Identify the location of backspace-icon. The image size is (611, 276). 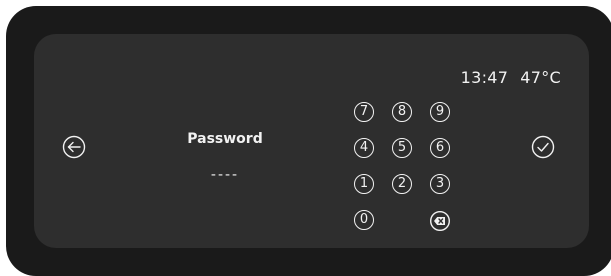
(440, 221).